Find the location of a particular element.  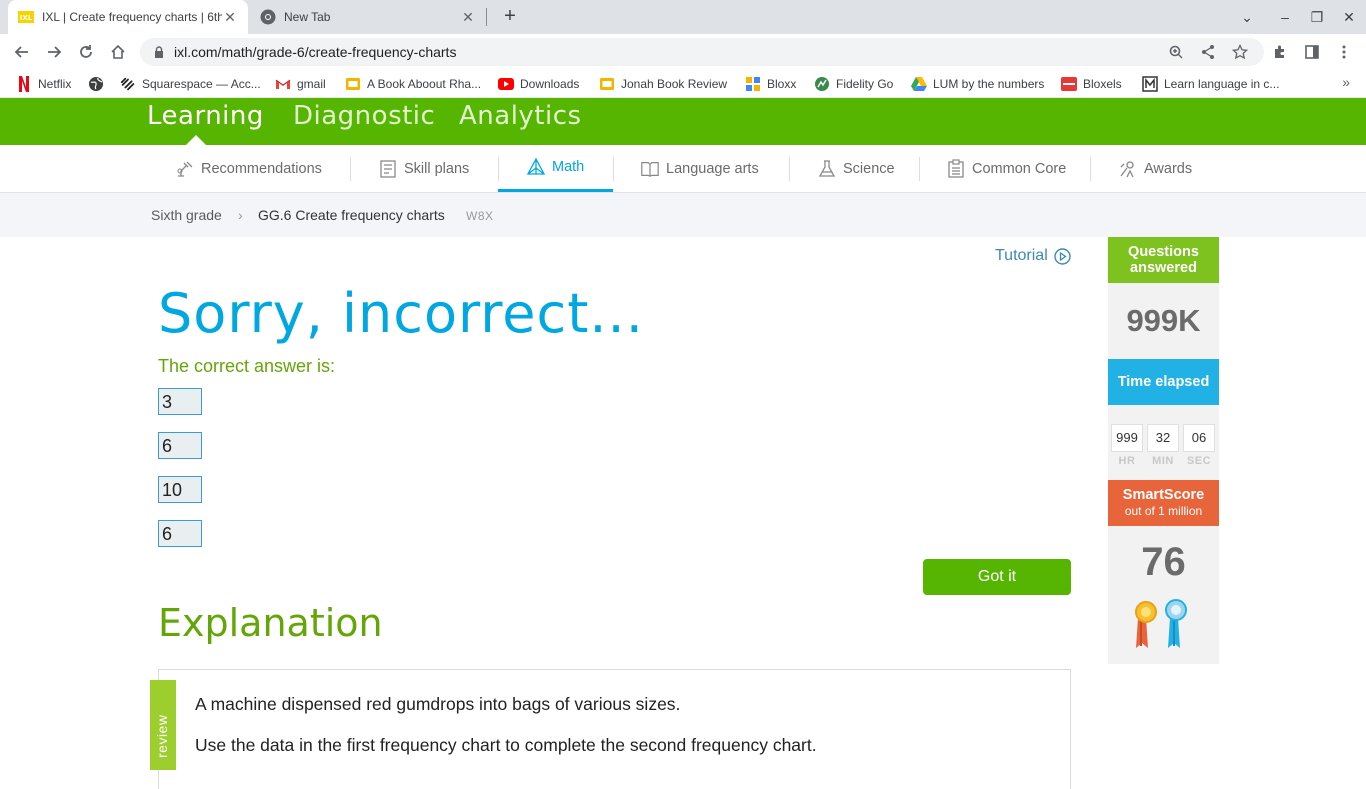

learn-icon is located at coordinates (1150, 84).